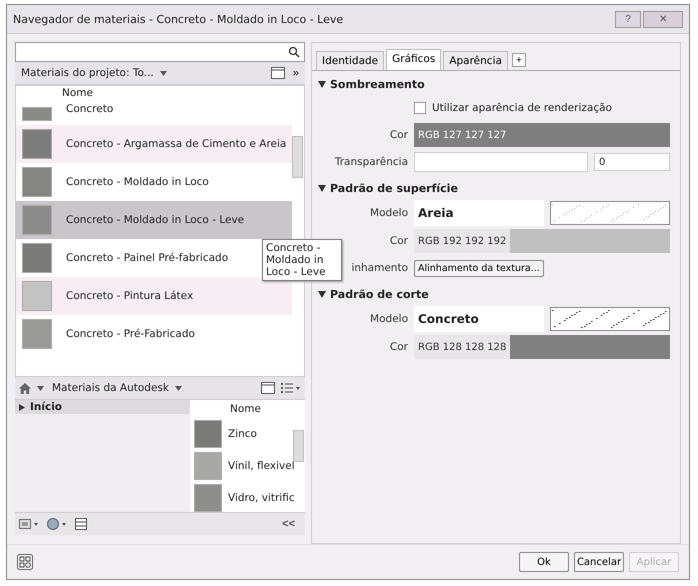 The height and width of the screenshot is (586, 698). I want to click on color-value: RGB 128 128 128, so click(462, 347).